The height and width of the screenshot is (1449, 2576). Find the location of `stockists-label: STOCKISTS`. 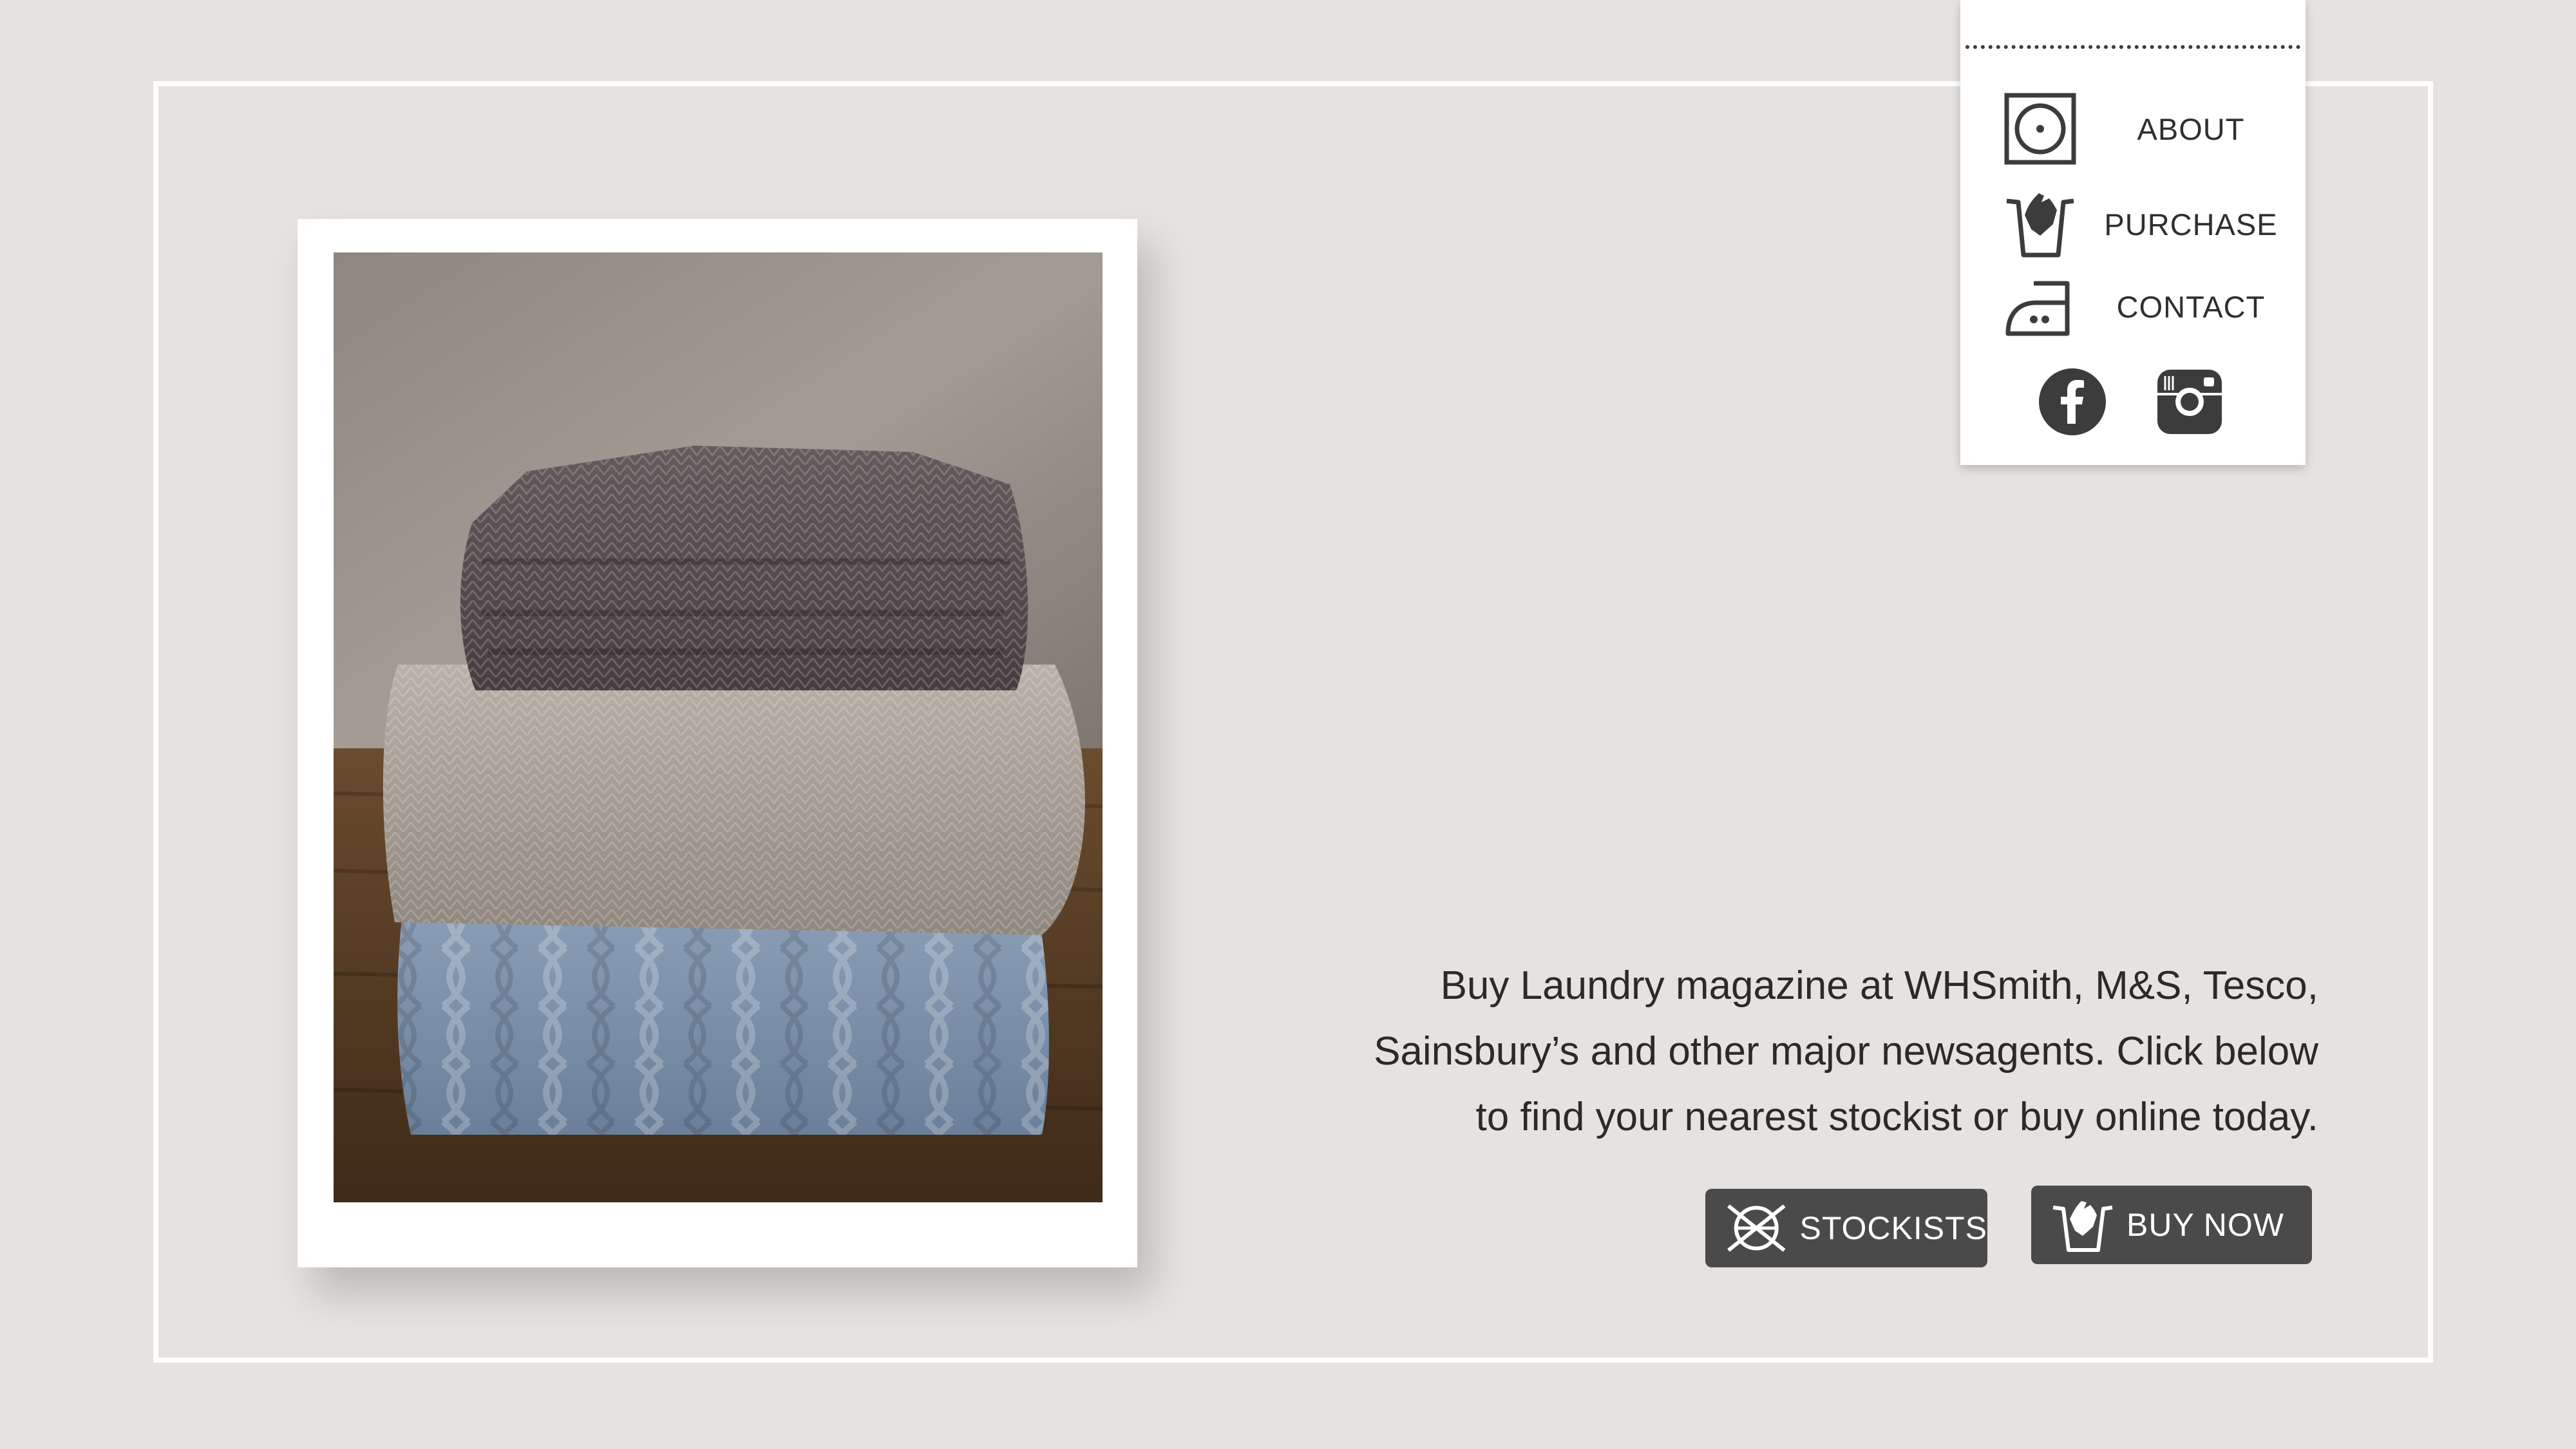

stockists-label: STOCKISTS is located at coordinates (1893, 1228).